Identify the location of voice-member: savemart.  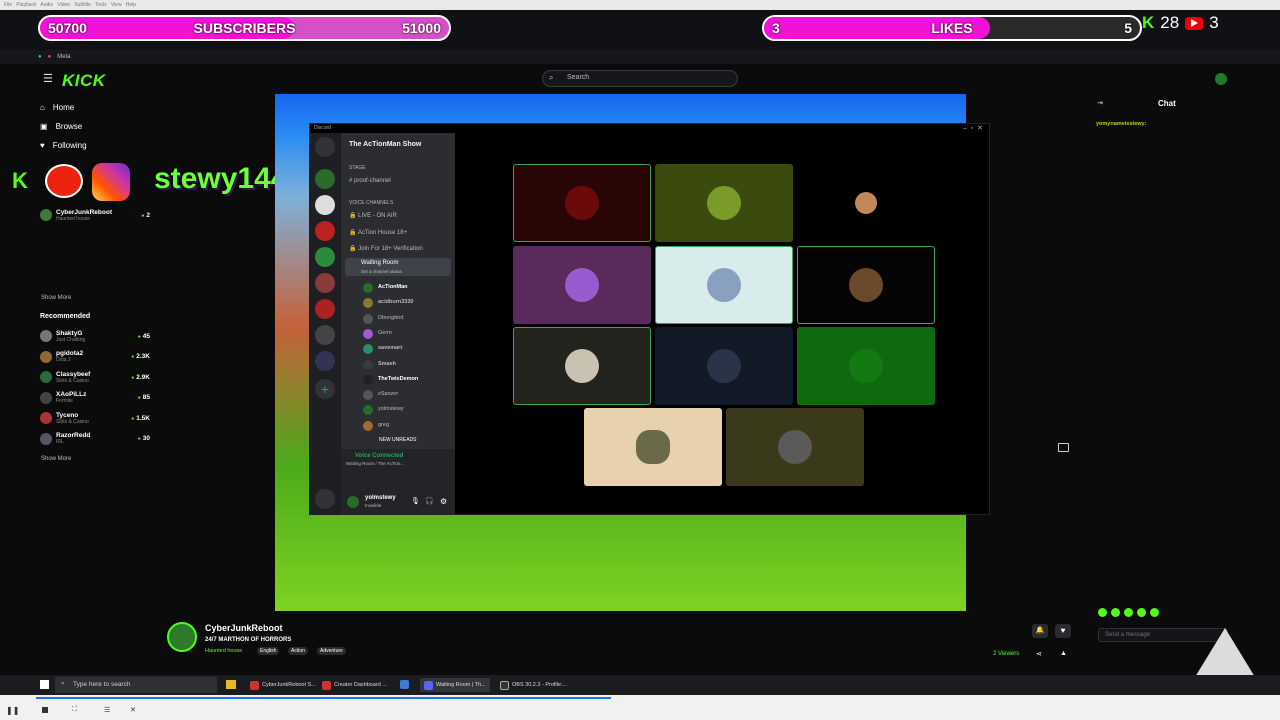
(390, 348).